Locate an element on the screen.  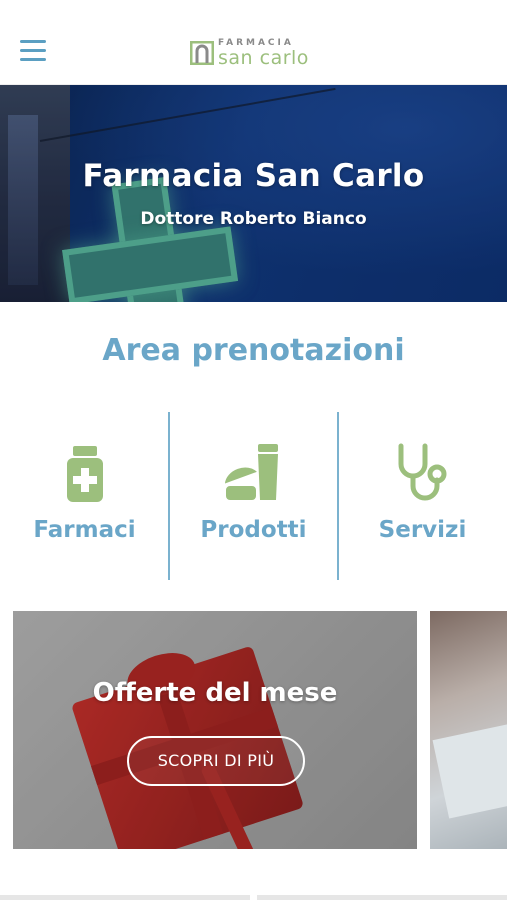
hamburger-menu-icon is located at coordinates (34, 51).